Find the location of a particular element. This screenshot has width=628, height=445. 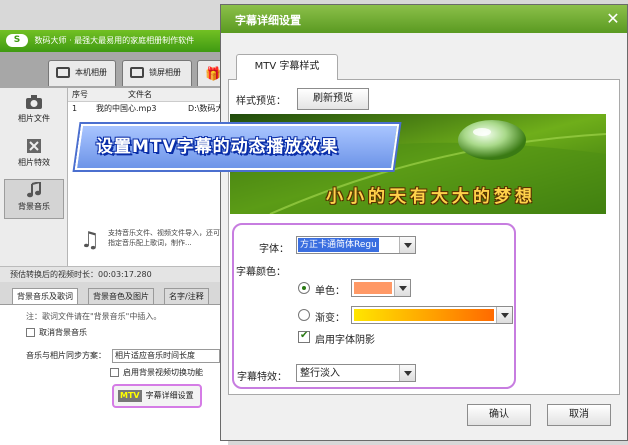

sidebar-item-music: 背景音乐 is located at coordinates (34, 199).